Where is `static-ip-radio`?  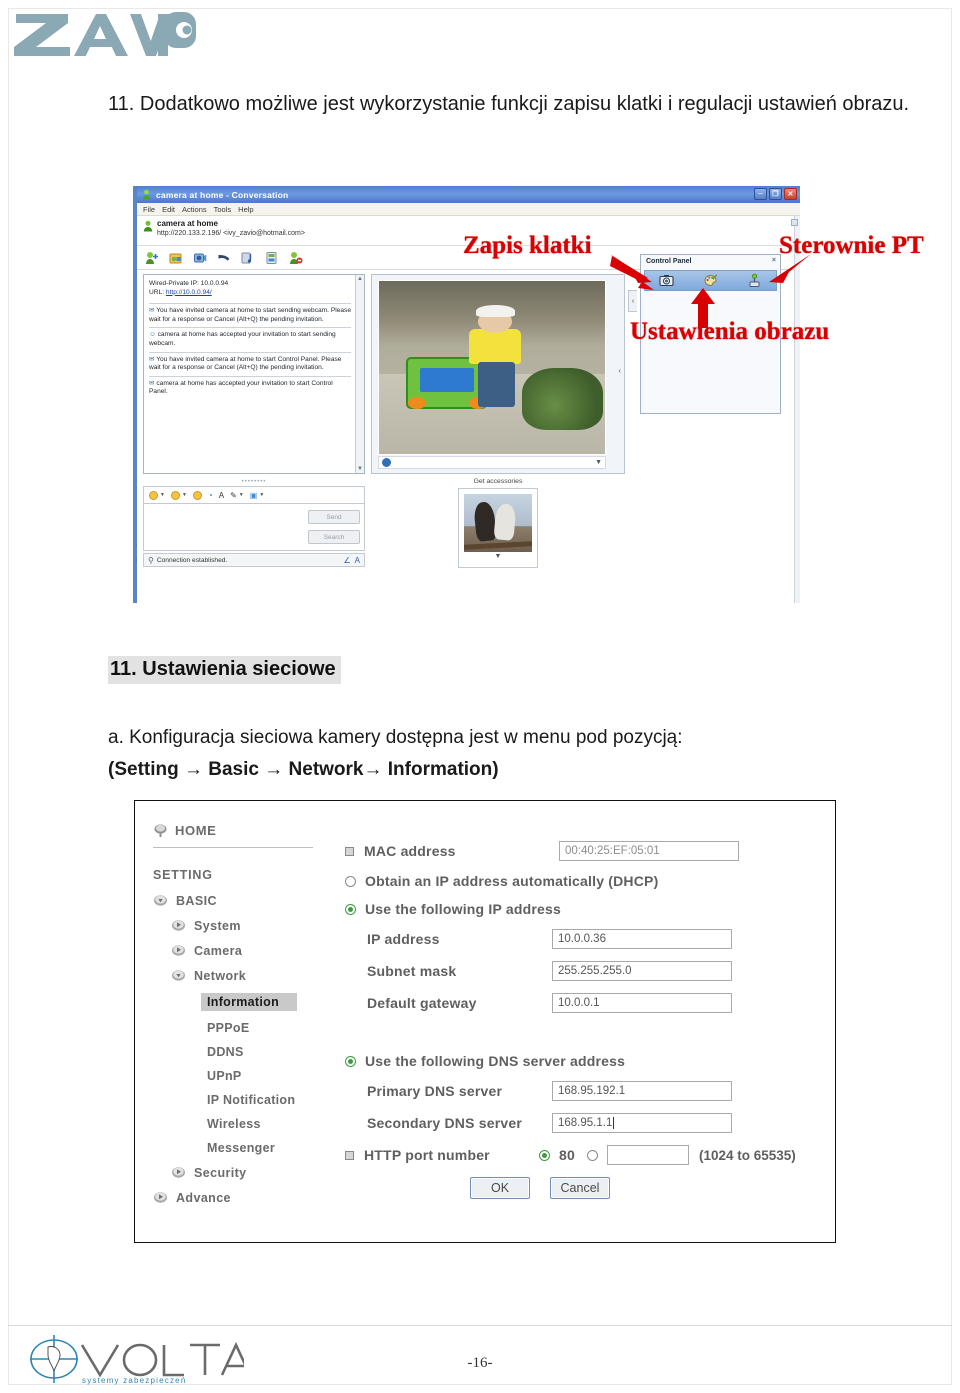
static-ip-radio is located at coordinates (350, 909).